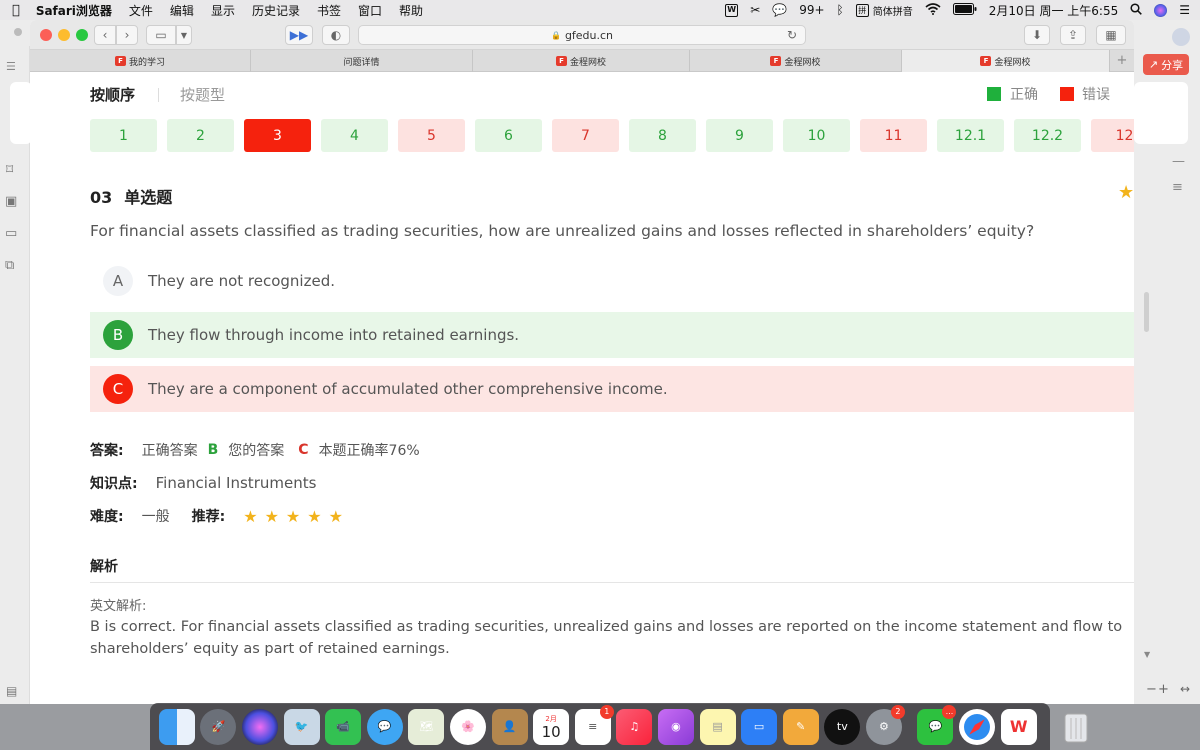 The image size is (1200, 750). I want to click on reminders-icon: ≡ 1, so click(594, 724).